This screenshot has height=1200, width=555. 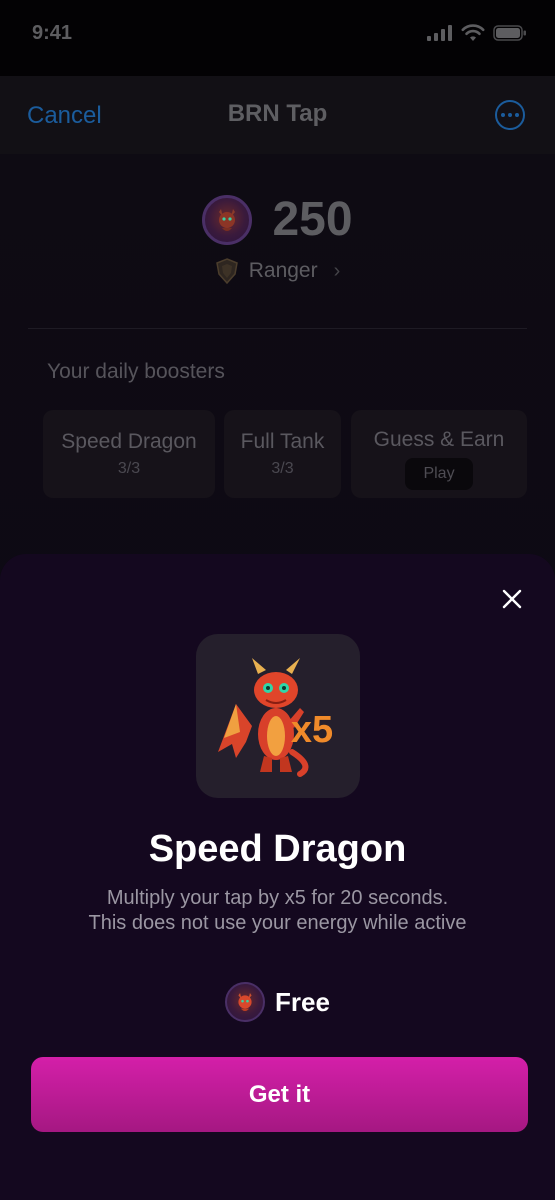 What do you see at coordinates (226, 271) in the screenshot?
I see `shield-badge-icon` at bounding box center [226, 271].